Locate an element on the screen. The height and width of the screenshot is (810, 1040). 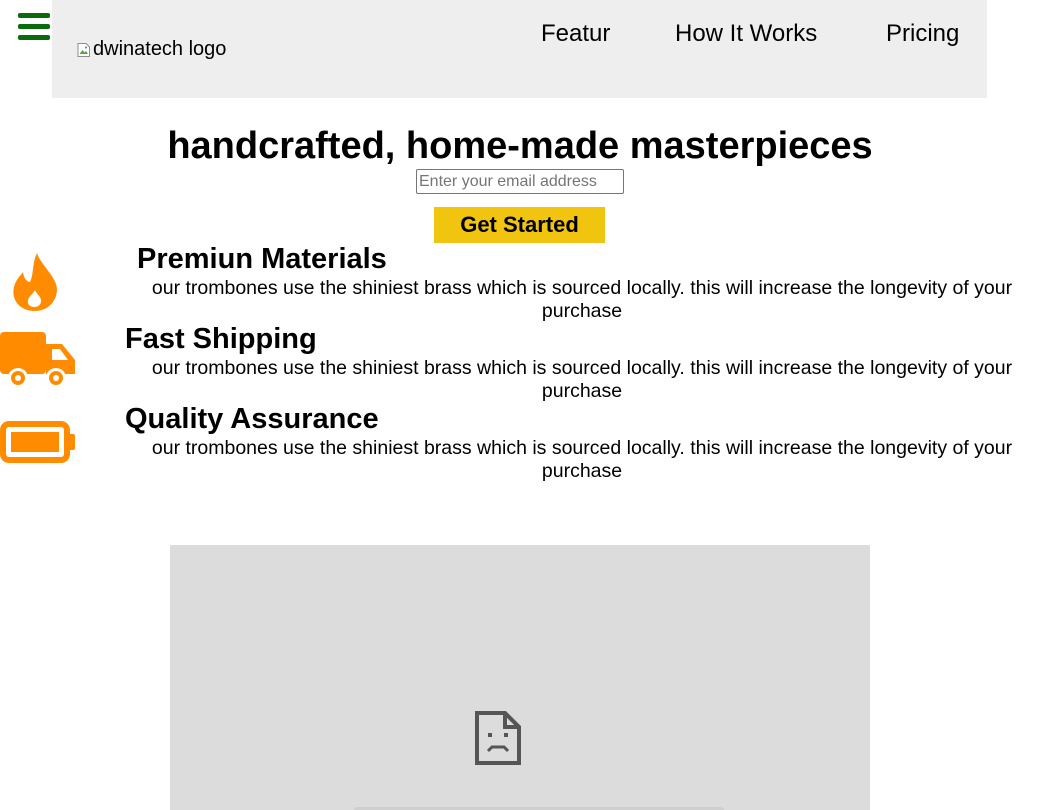
battery-full-icon is located at coordinates (38, 444).